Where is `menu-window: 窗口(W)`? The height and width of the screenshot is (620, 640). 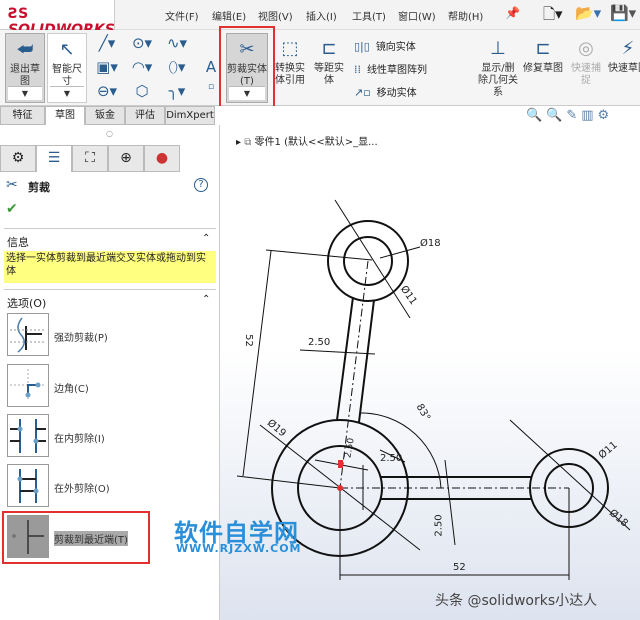 menu-window: 窗口(W) is located at coordinates (417, 15).